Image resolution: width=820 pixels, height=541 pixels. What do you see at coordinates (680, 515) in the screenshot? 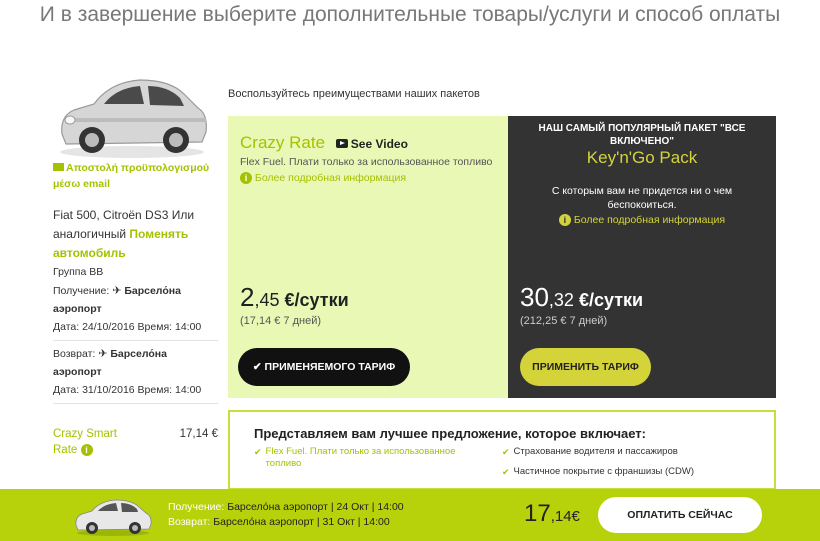
I see `pay-now-button: ОПЛАТИТЬ СЕЙЧАС` at bounding box center [680, 515].